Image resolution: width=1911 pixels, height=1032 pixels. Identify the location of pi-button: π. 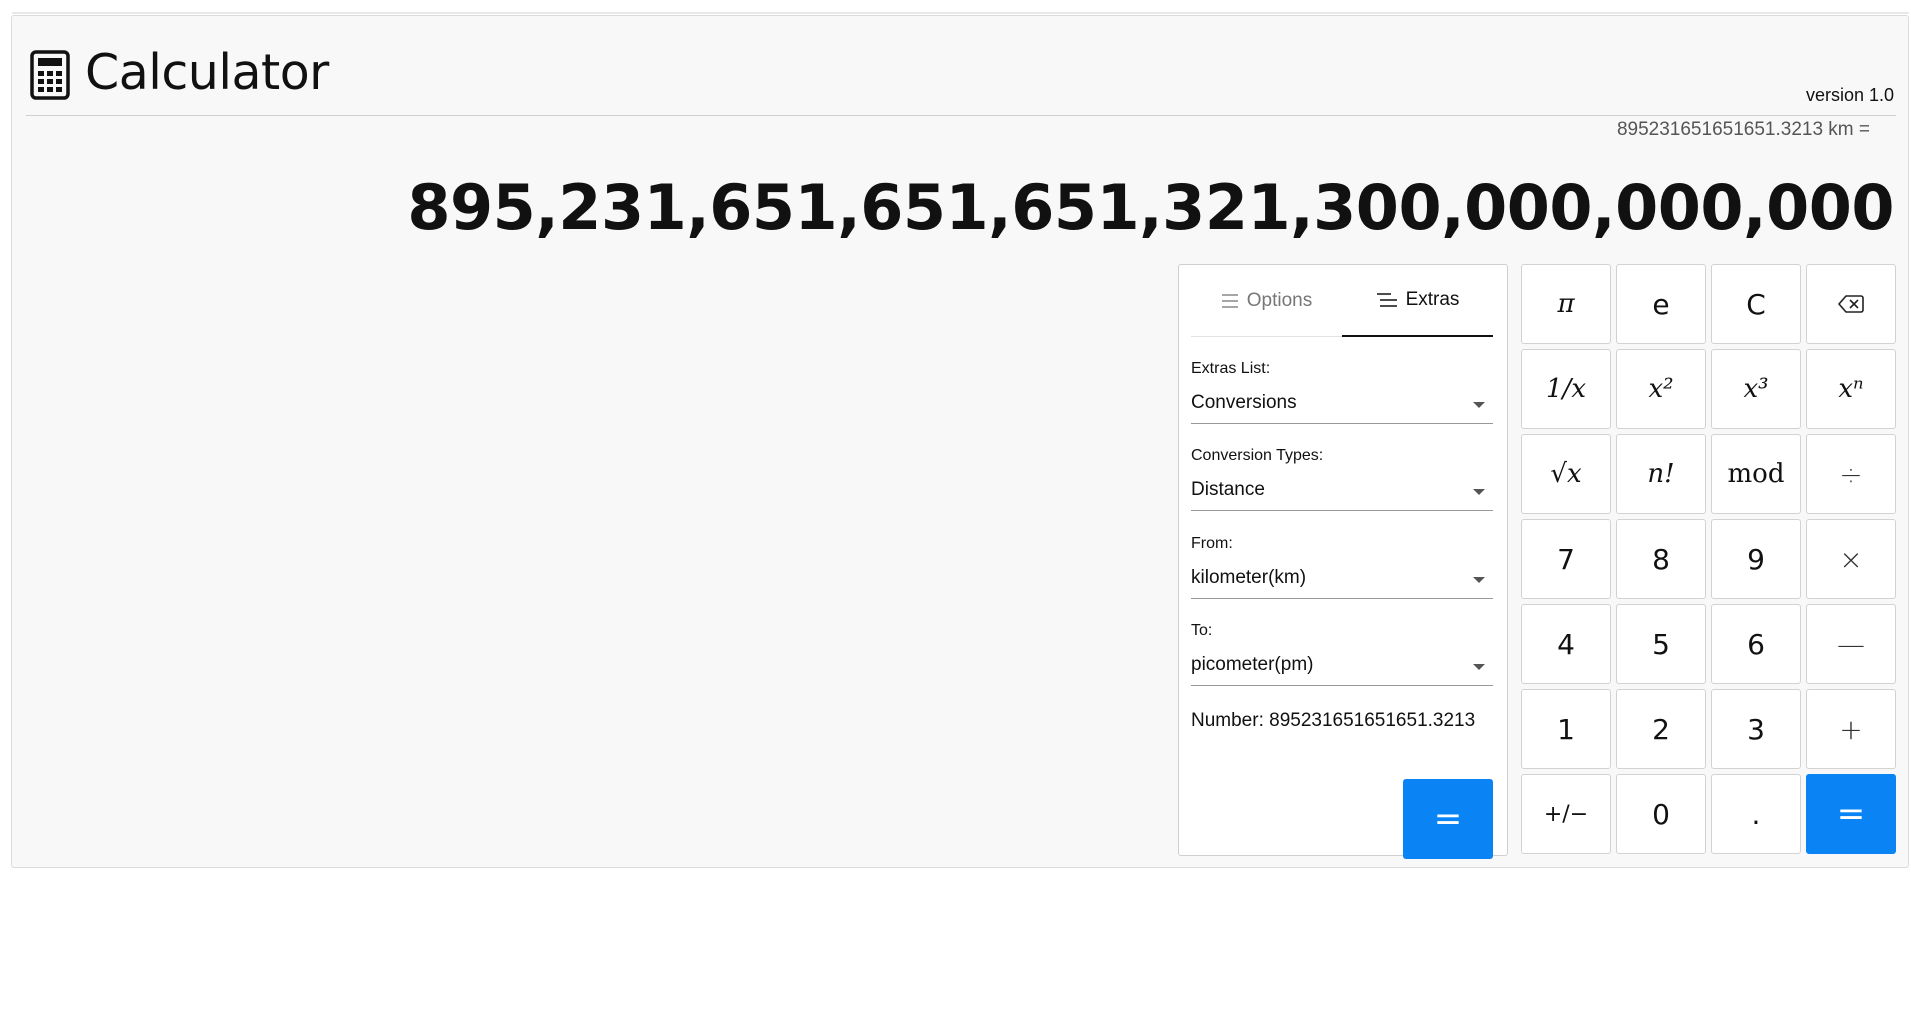
(1566, 304).